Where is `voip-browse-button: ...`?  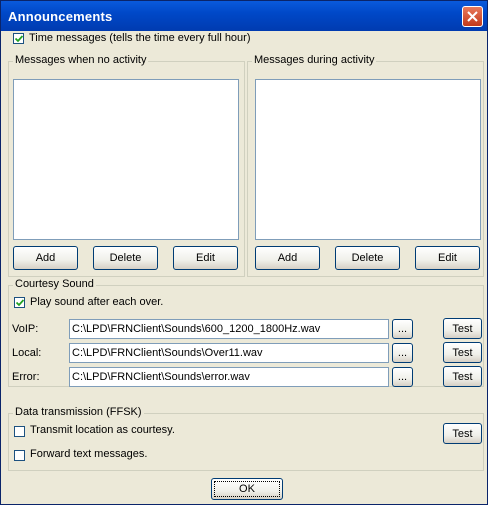 voip-browse-button: ... is located at coordinates (402, 329).